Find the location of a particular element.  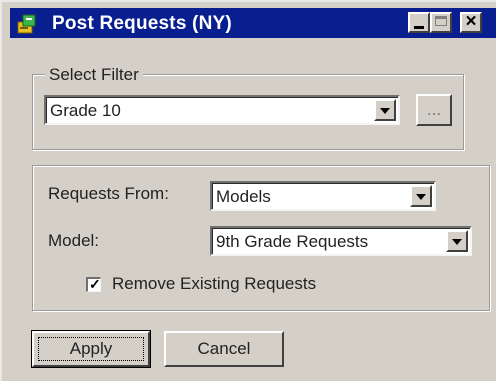

requests-from-select: Models is located at coordinates (323, 196).